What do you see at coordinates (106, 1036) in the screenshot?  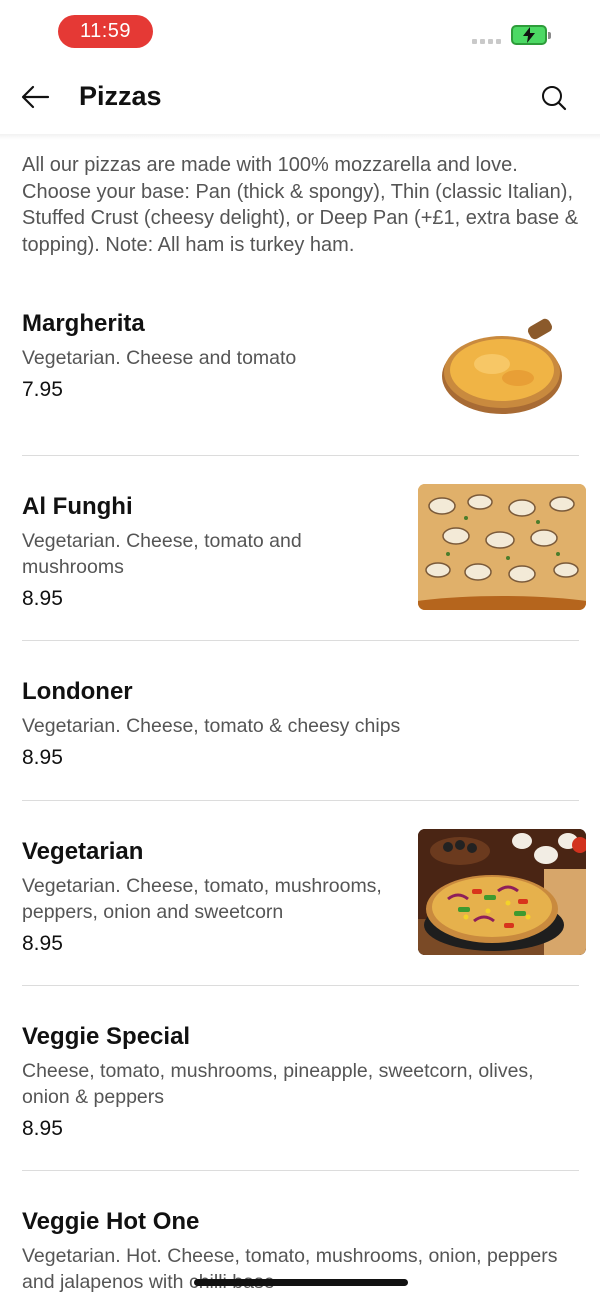 I see `item-name: Veggie Special` at bounding box center [106, 1036].